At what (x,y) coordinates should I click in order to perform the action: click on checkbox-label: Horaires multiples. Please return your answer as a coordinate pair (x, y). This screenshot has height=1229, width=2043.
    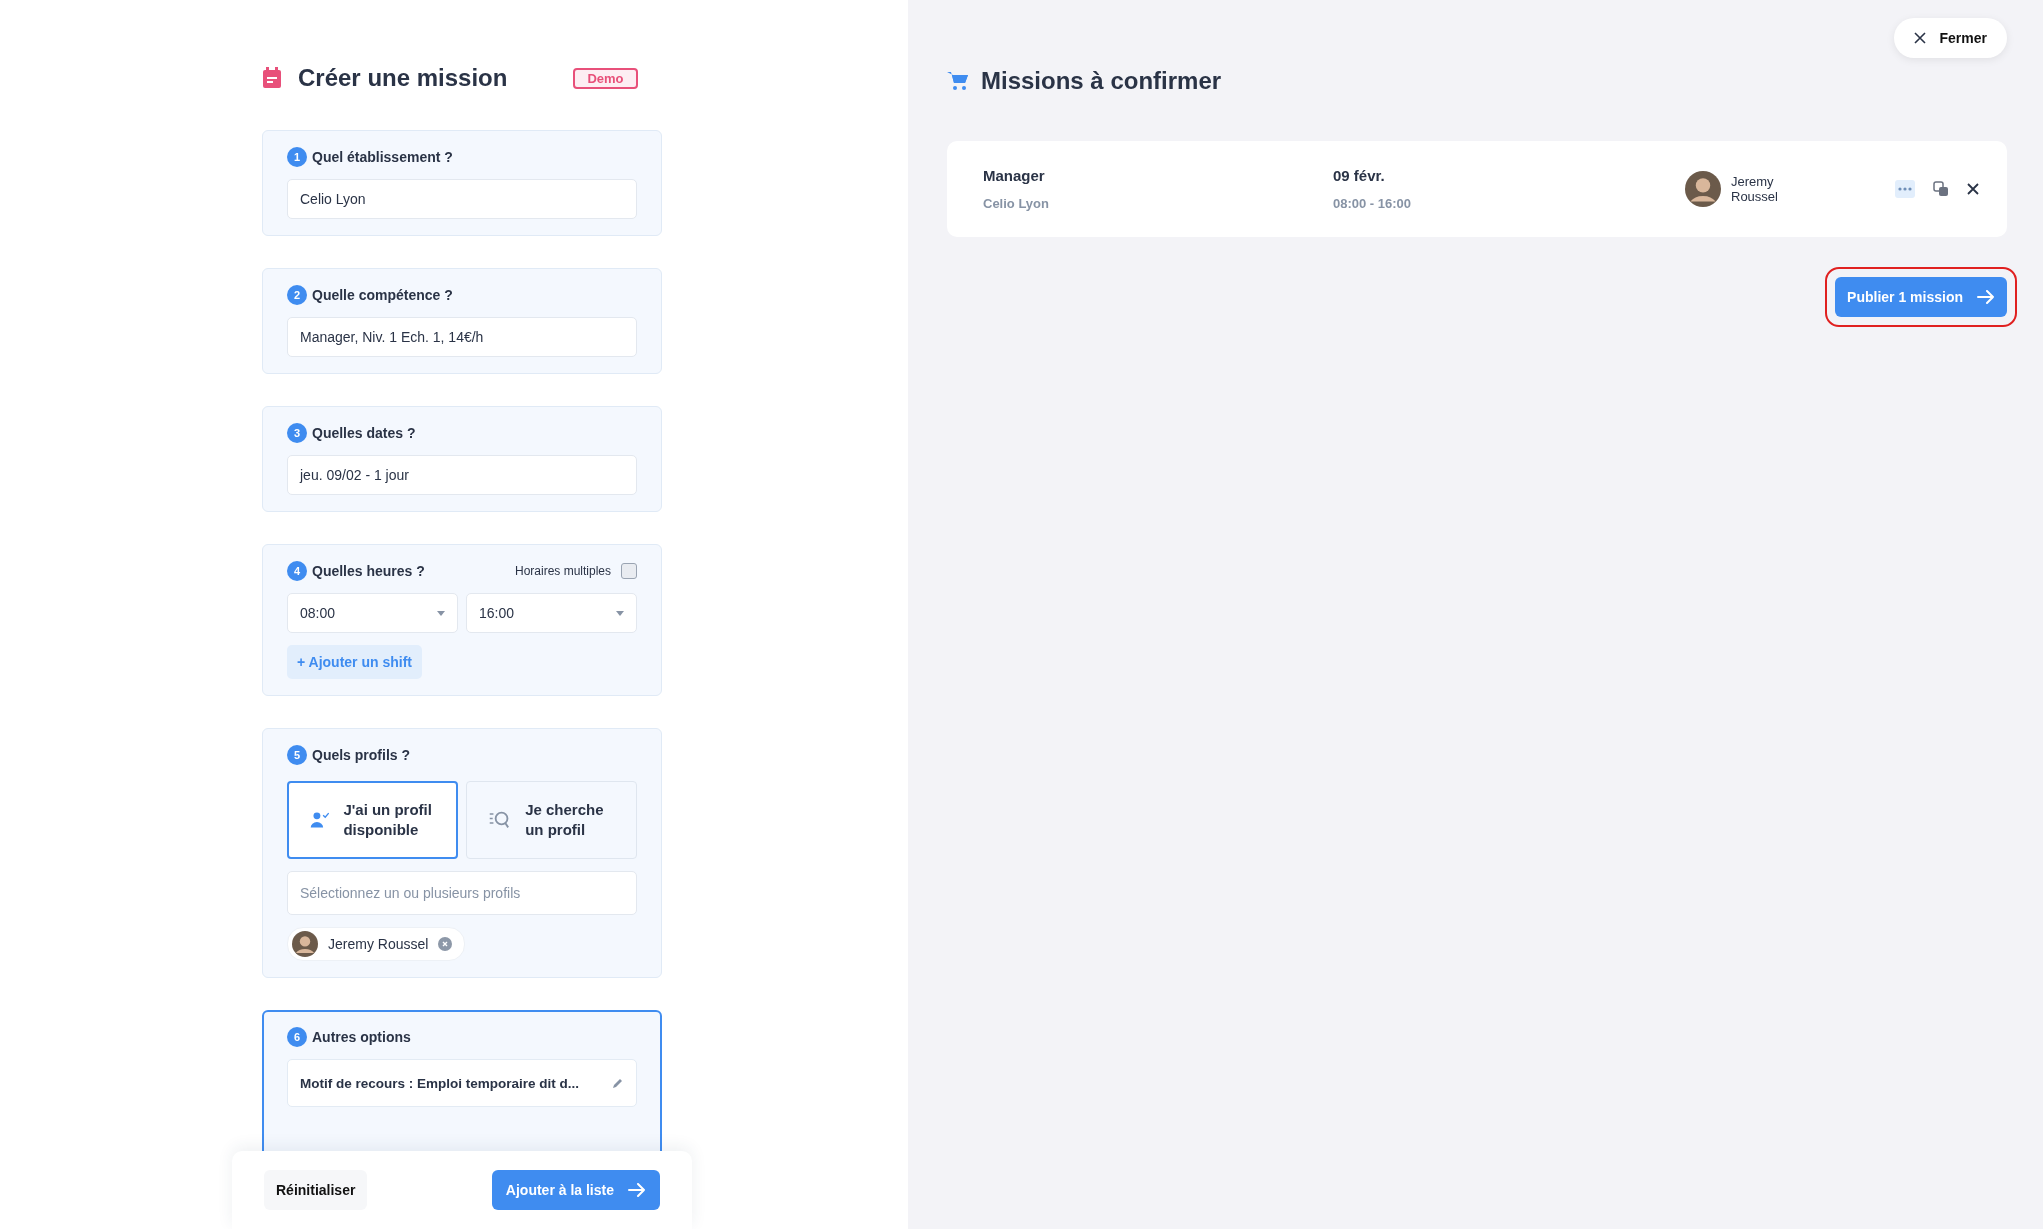
    Looking at the image, I should click on (562, 571).